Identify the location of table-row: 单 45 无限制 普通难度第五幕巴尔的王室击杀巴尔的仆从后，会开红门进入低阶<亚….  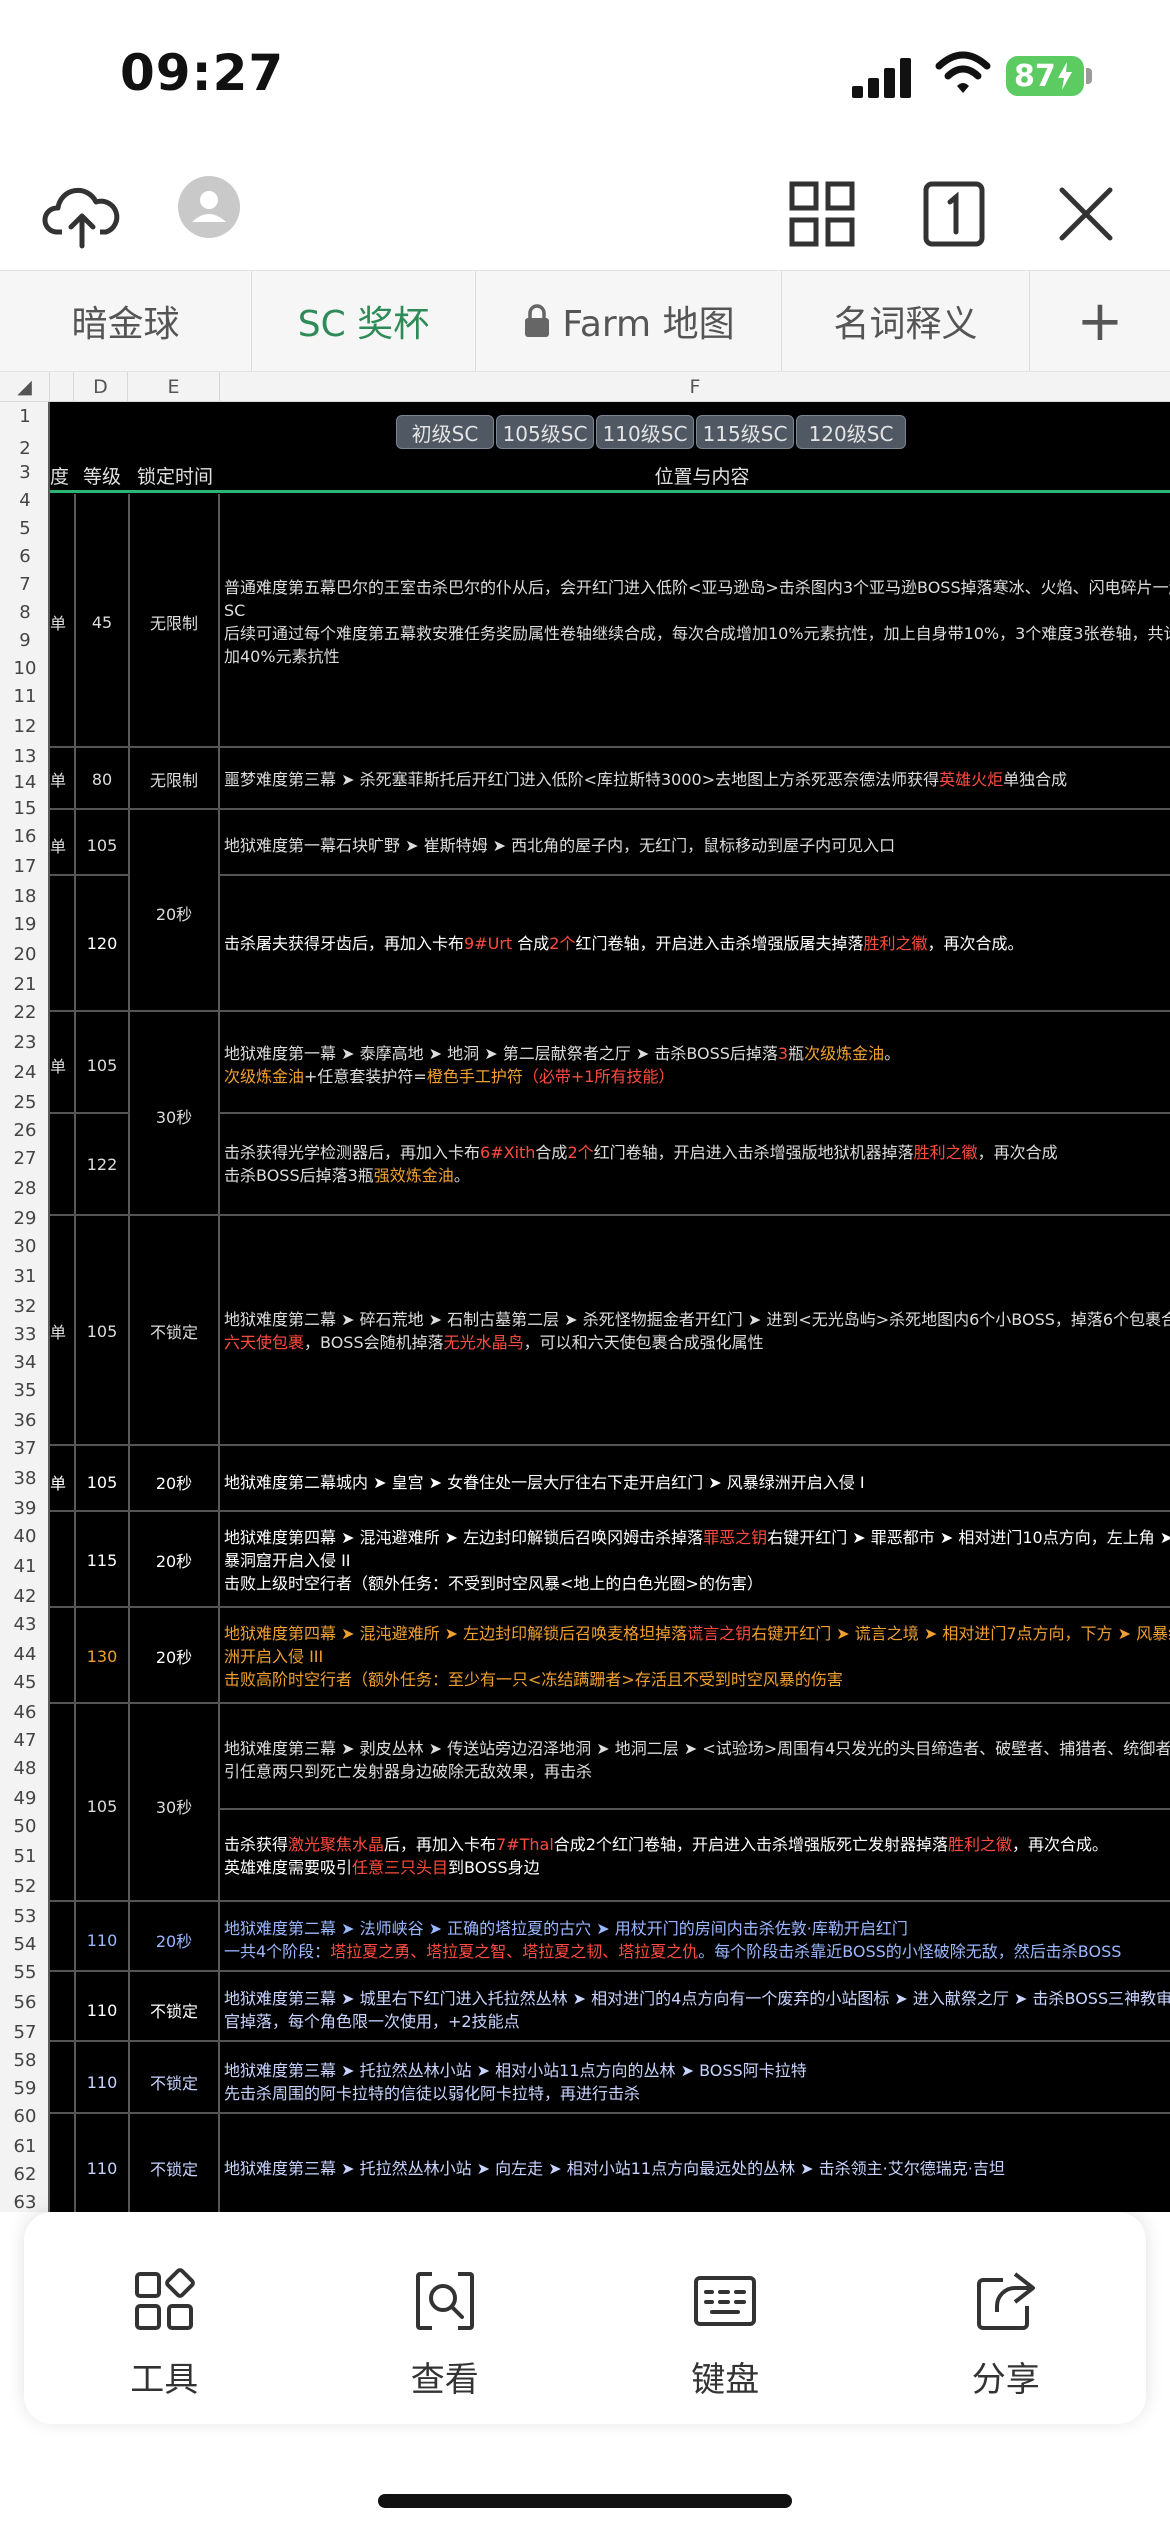
(610, 623).